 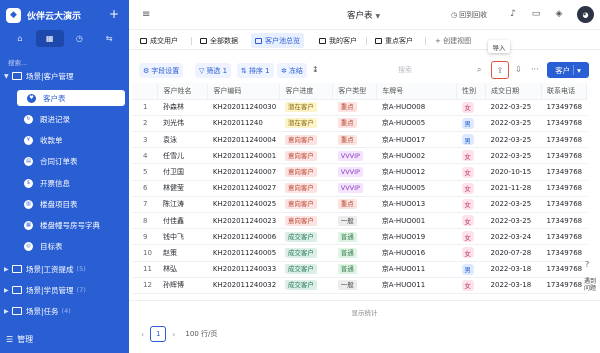 I want to click on home-icon: ⌂, so click(x=20, y=38).